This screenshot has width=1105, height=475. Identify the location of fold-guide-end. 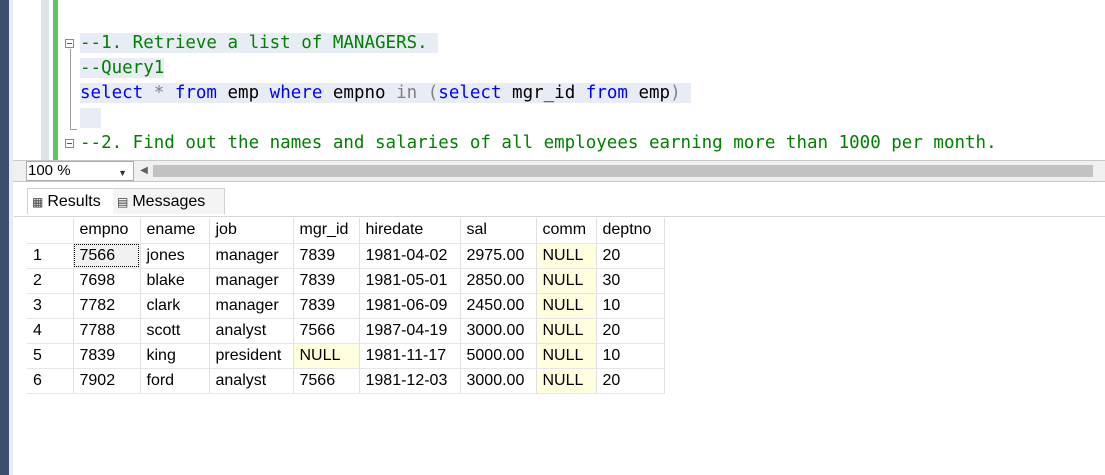
(73, 129).